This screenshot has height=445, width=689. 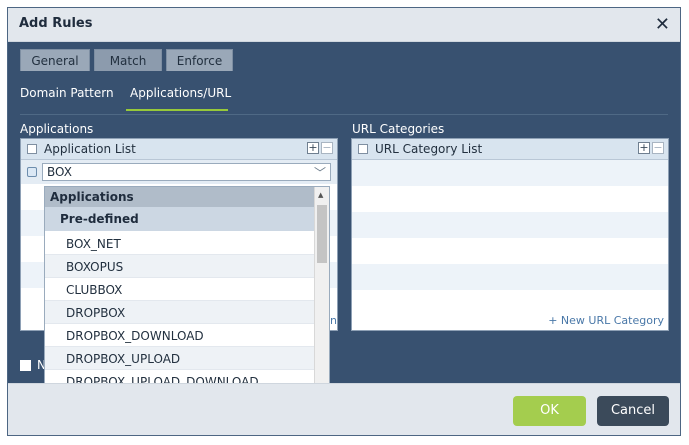 What do you see at coordinates (363, 149) in the screenshot?
I see `select-all-url-categories-checkbox` at bounding box center [363, 149].